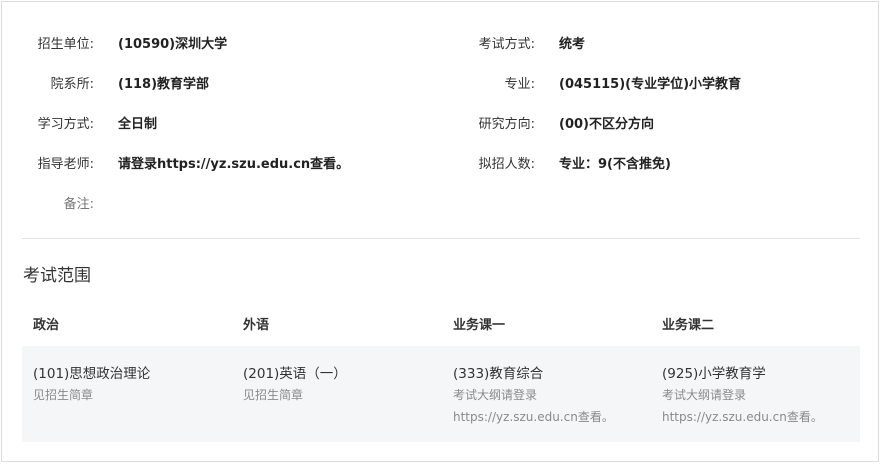 The width and height of the screenshot is (882, 465). Describe the element at coordinates (519, 84) in the screenshot. I see `major-label: 专业:` at that location.